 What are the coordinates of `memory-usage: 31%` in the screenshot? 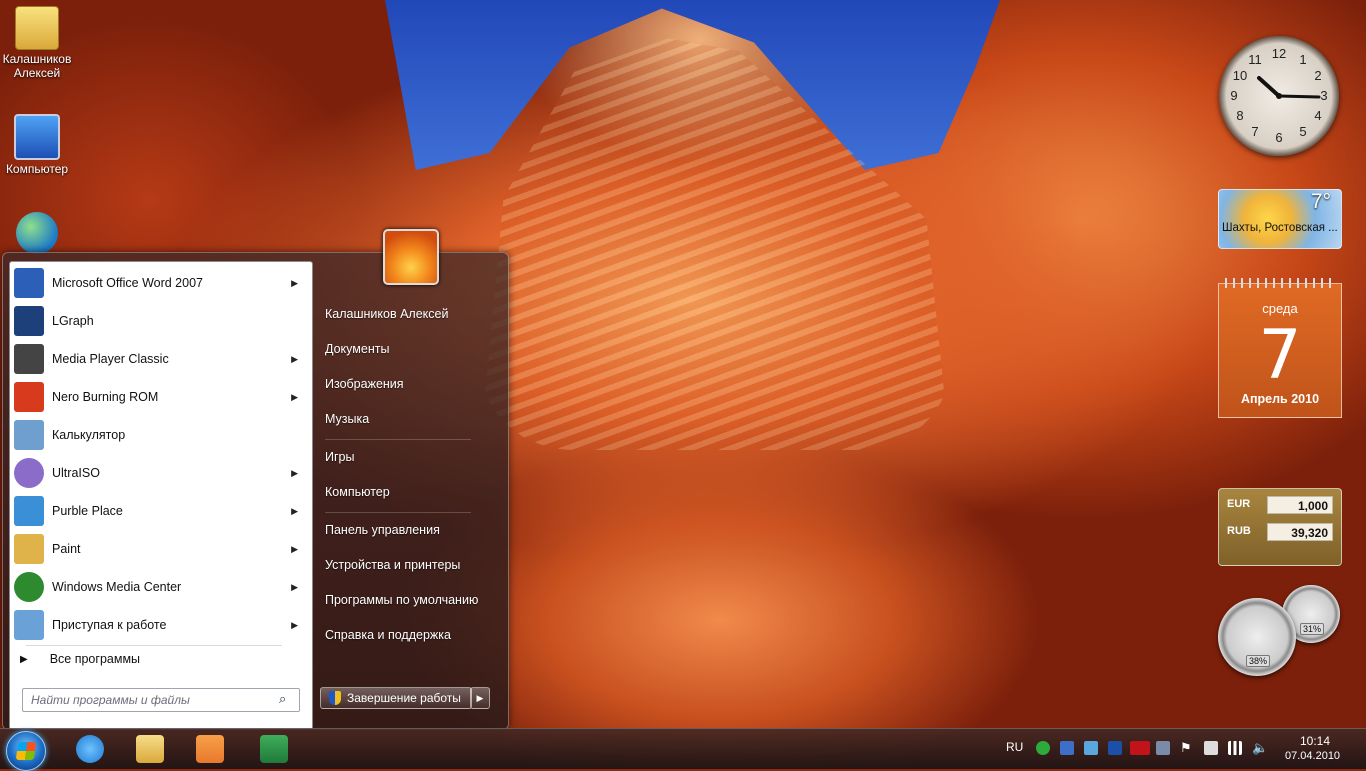 It's located at (1312, 629).